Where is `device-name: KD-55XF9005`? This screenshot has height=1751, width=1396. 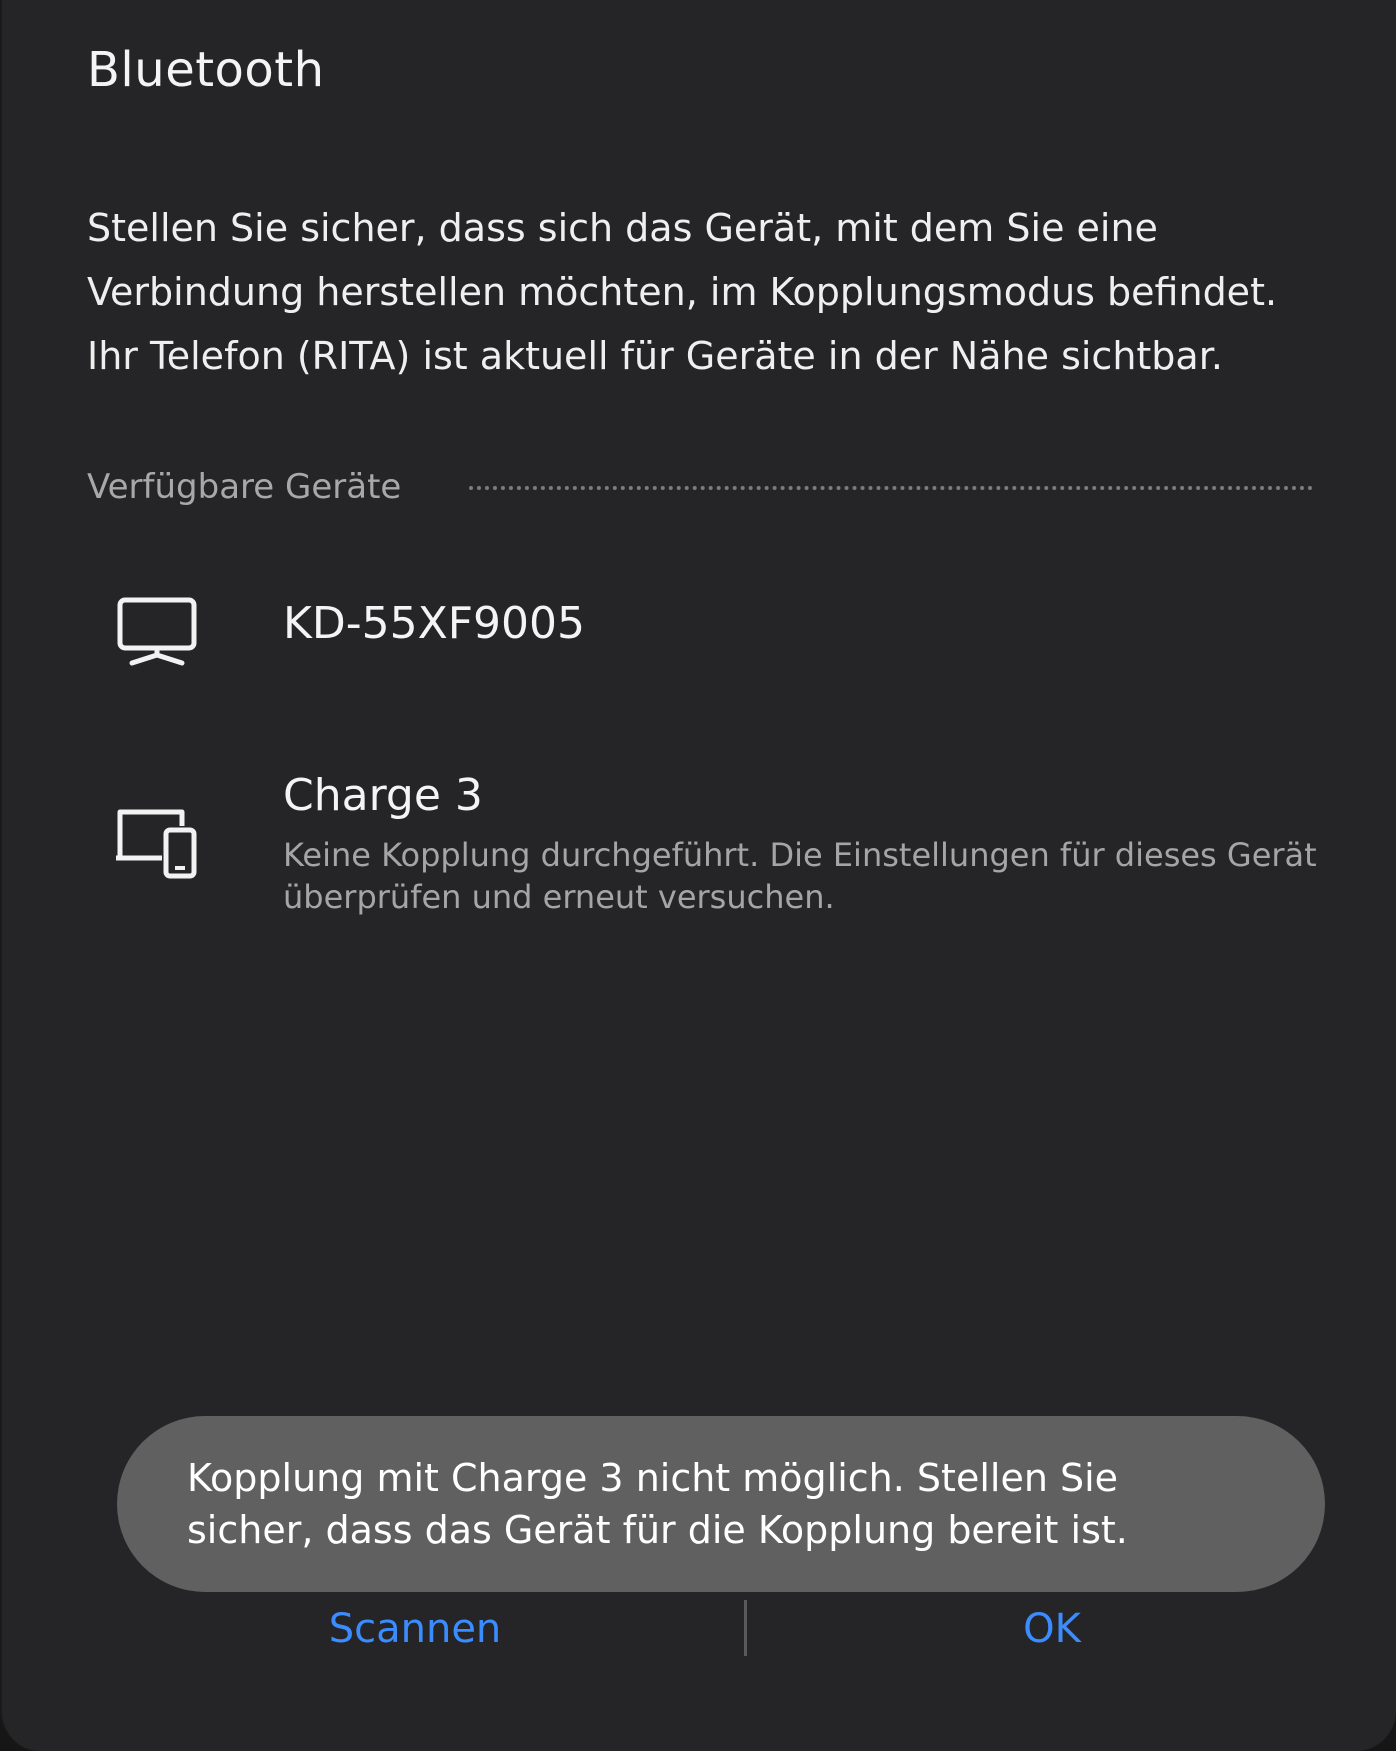 device-name: KD-55XF9005 is located at coordinates (434, 623).